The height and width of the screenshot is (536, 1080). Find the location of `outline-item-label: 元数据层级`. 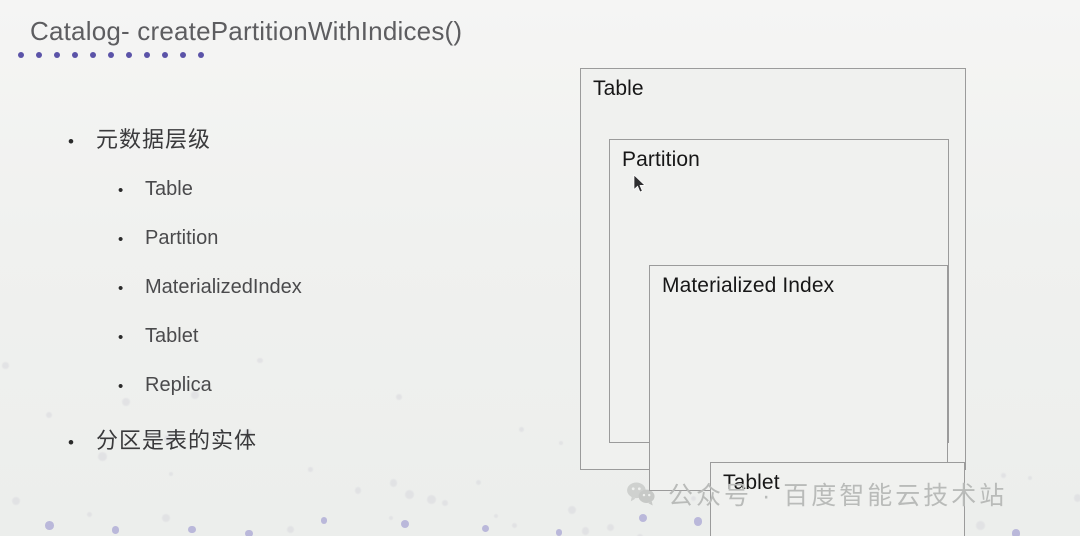

outline-item-label: 元数据层级 is located at coordinates (154, 139).